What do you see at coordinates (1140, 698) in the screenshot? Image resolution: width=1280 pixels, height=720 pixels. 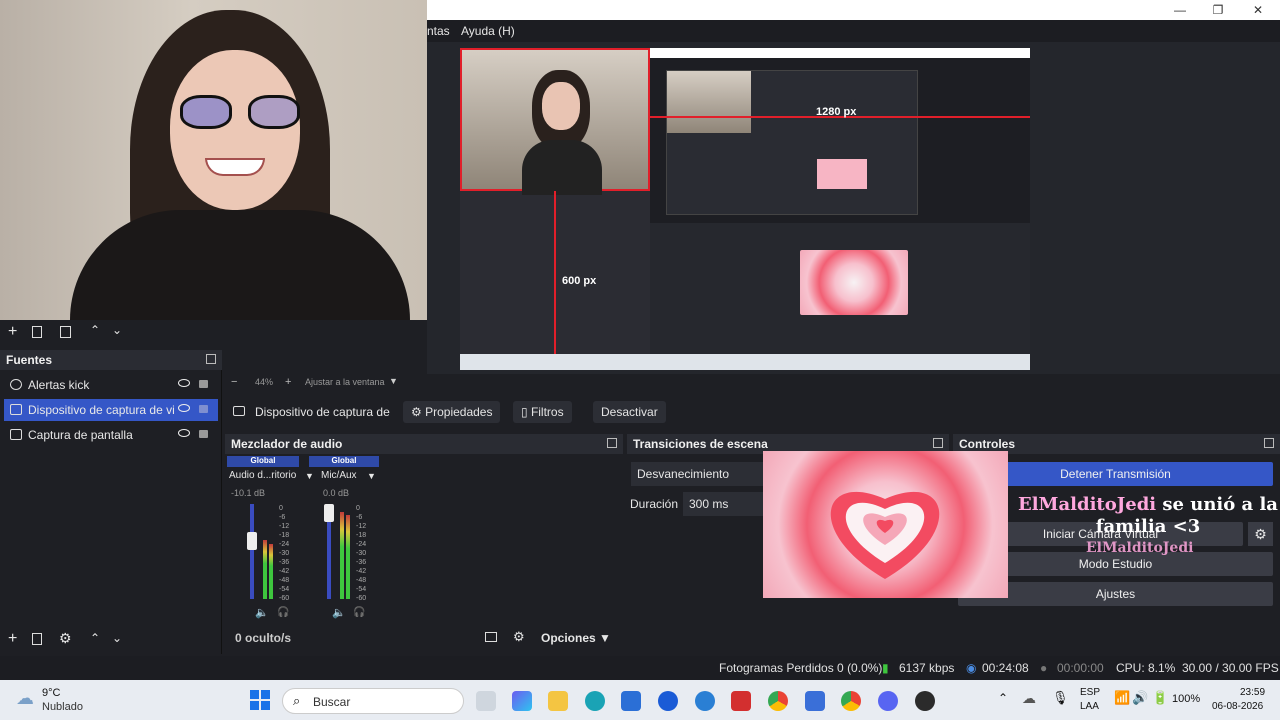 I see `volume-icon: 🔊` at bounding box center [1140, 698].